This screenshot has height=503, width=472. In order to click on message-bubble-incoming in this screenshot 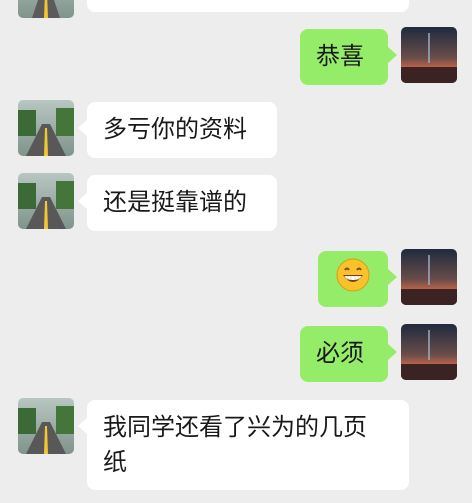, I will do `click(248, 6)`.